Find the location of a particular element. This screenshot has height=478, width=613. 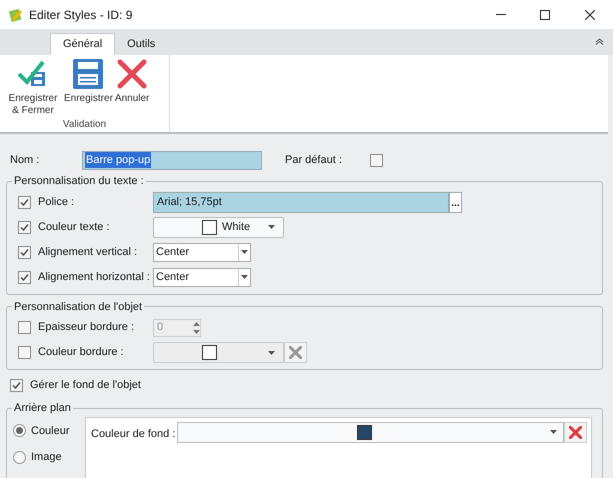

ribbon-tab: Général is located at coordinates (83, 44).